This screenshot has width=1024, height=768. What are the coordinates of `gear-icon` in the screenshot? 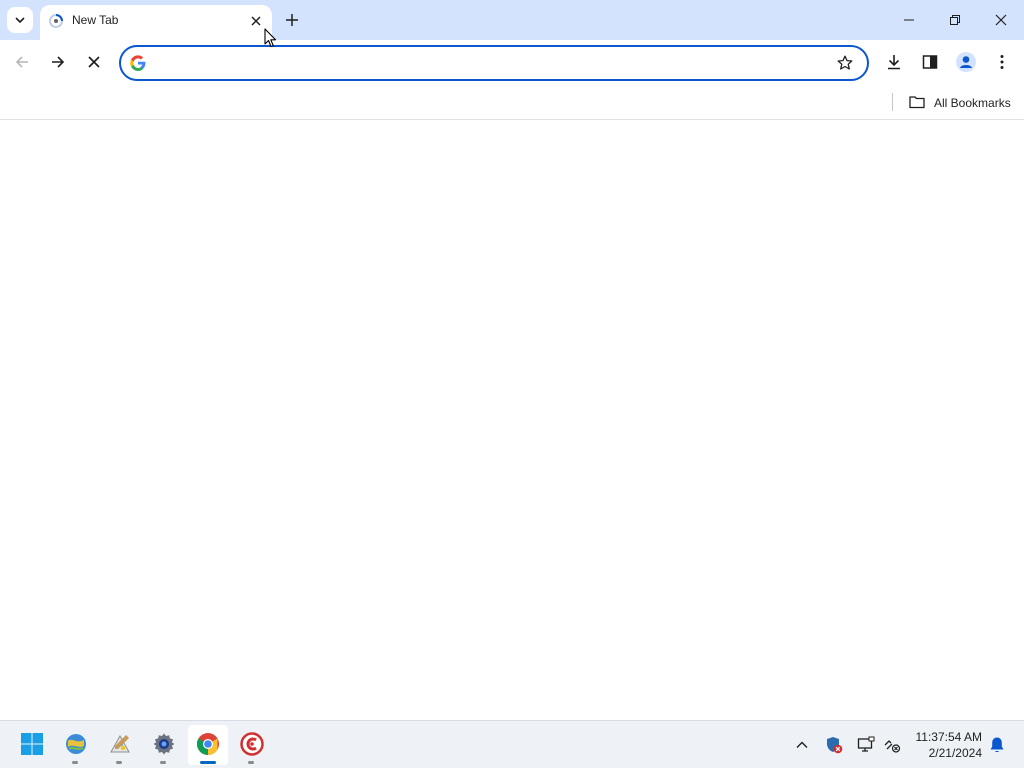 It's located at (164, 744).